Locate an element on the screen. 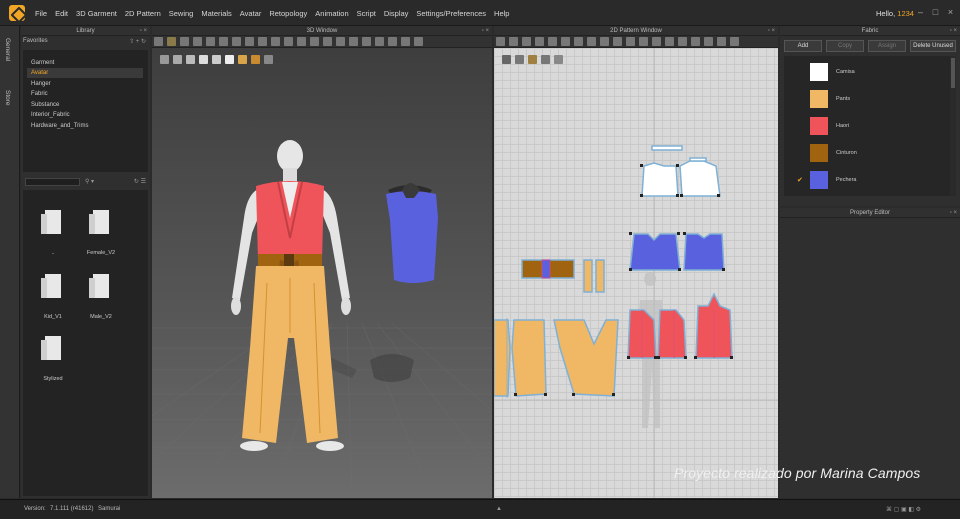 The width and height of the screenshot is (960, 519). menu-2d-pattern: 2D Pattern is located at coordinates (143, 13).